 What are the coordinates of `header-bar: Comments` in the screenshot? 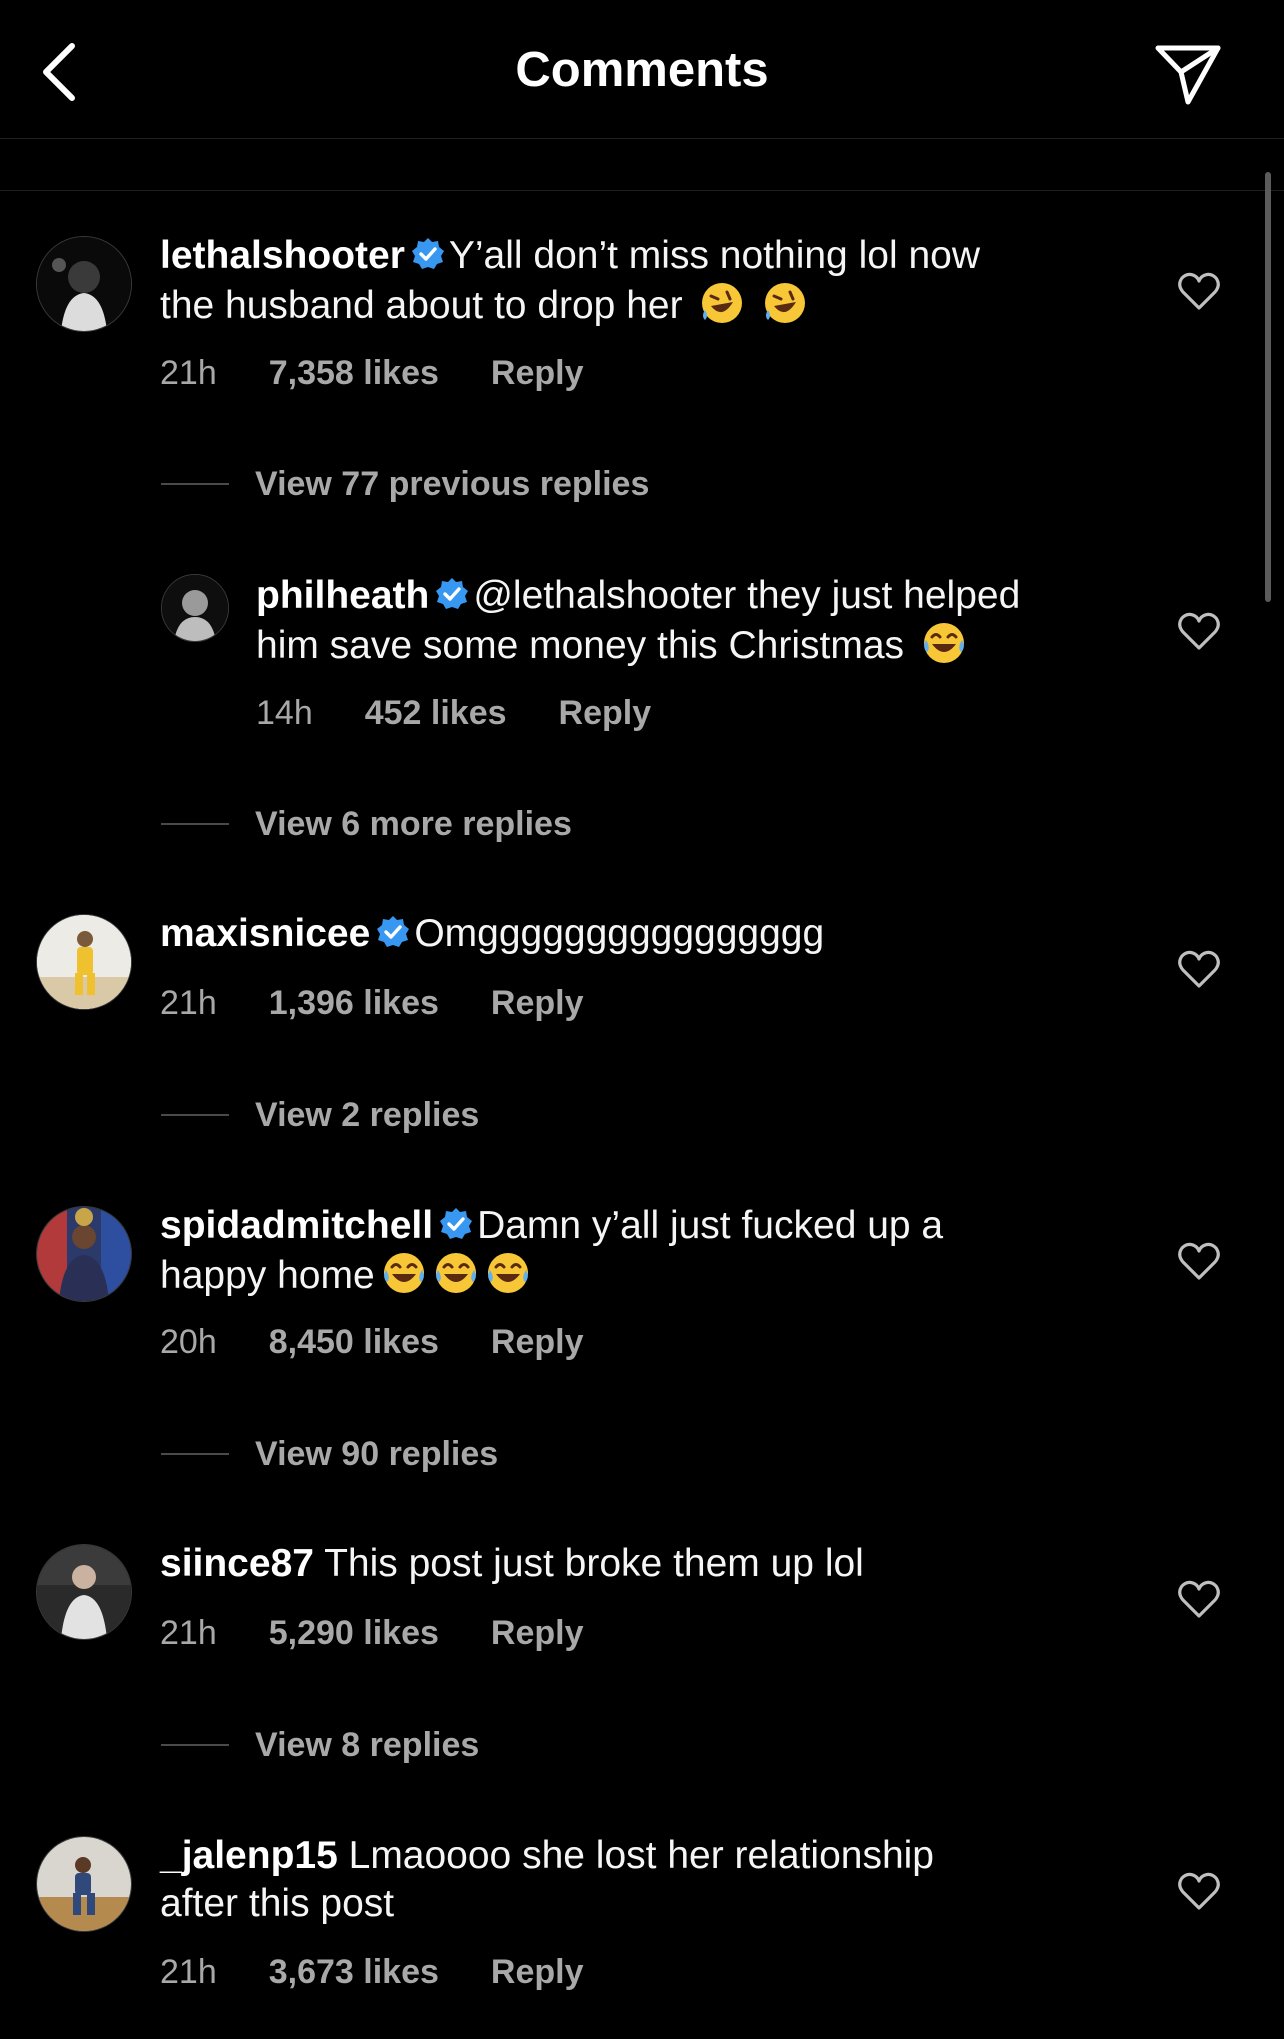 It's located at (642, 69).